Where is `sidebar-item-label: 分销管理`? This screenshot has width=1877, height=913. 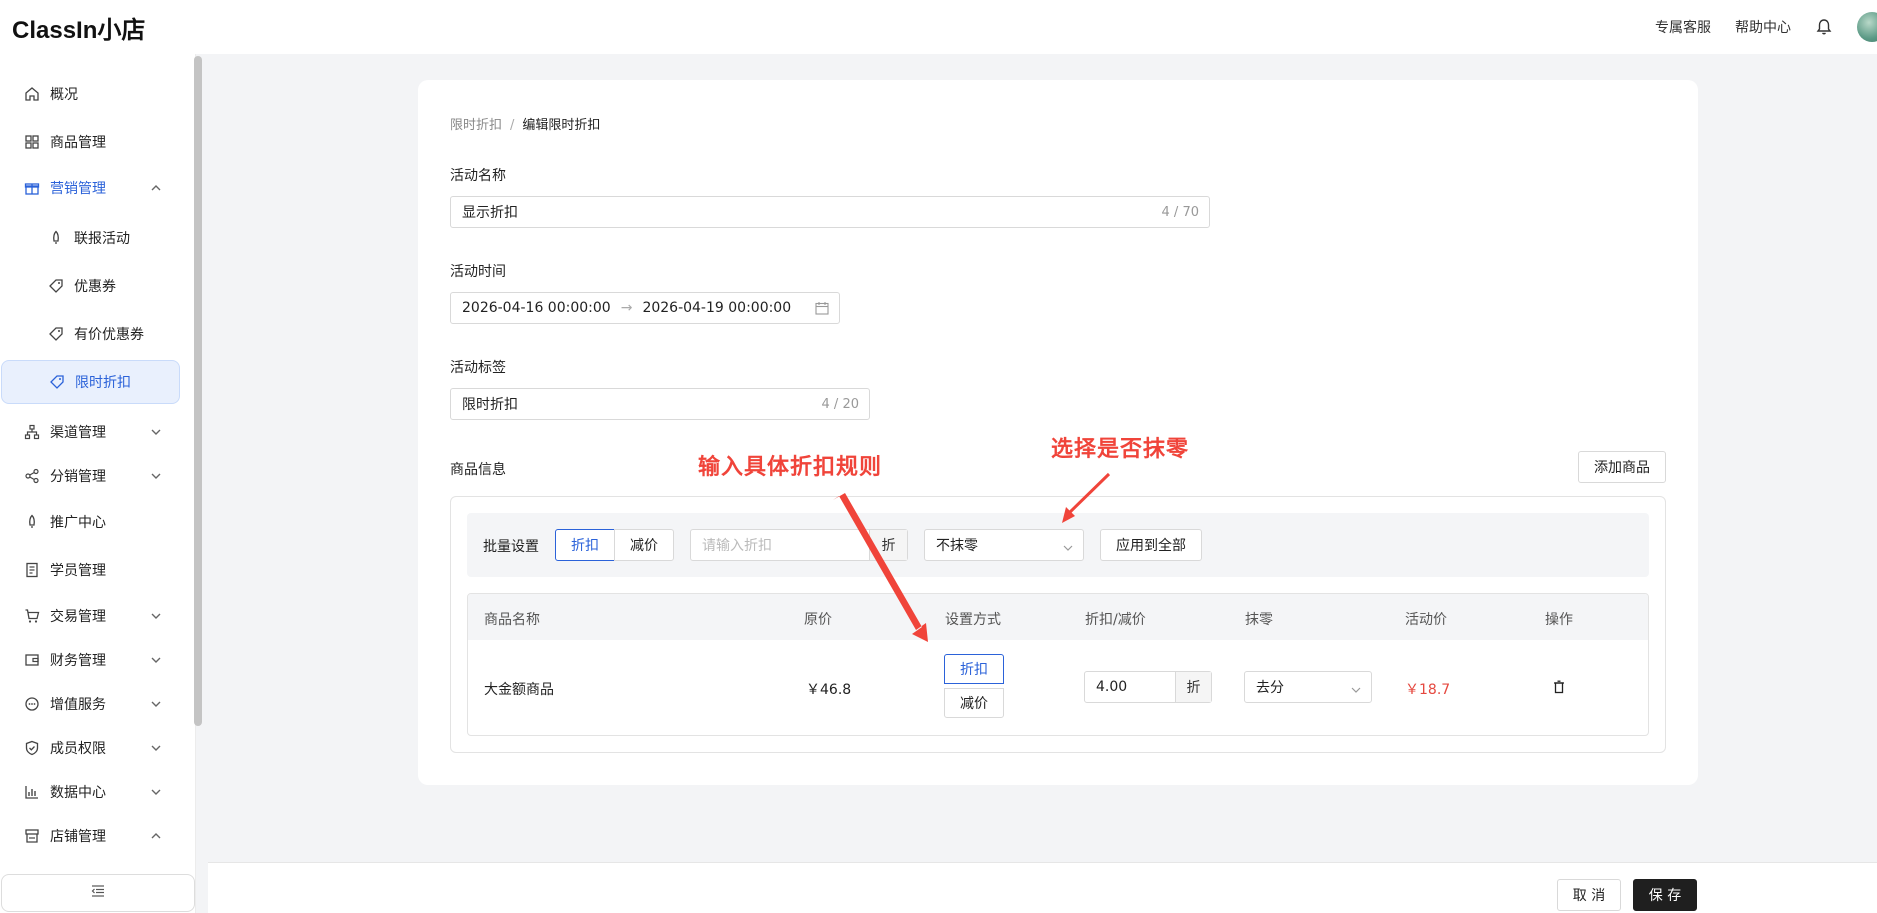 sidebar-item-label: 分销管理 is located at coordinates (78, 477).